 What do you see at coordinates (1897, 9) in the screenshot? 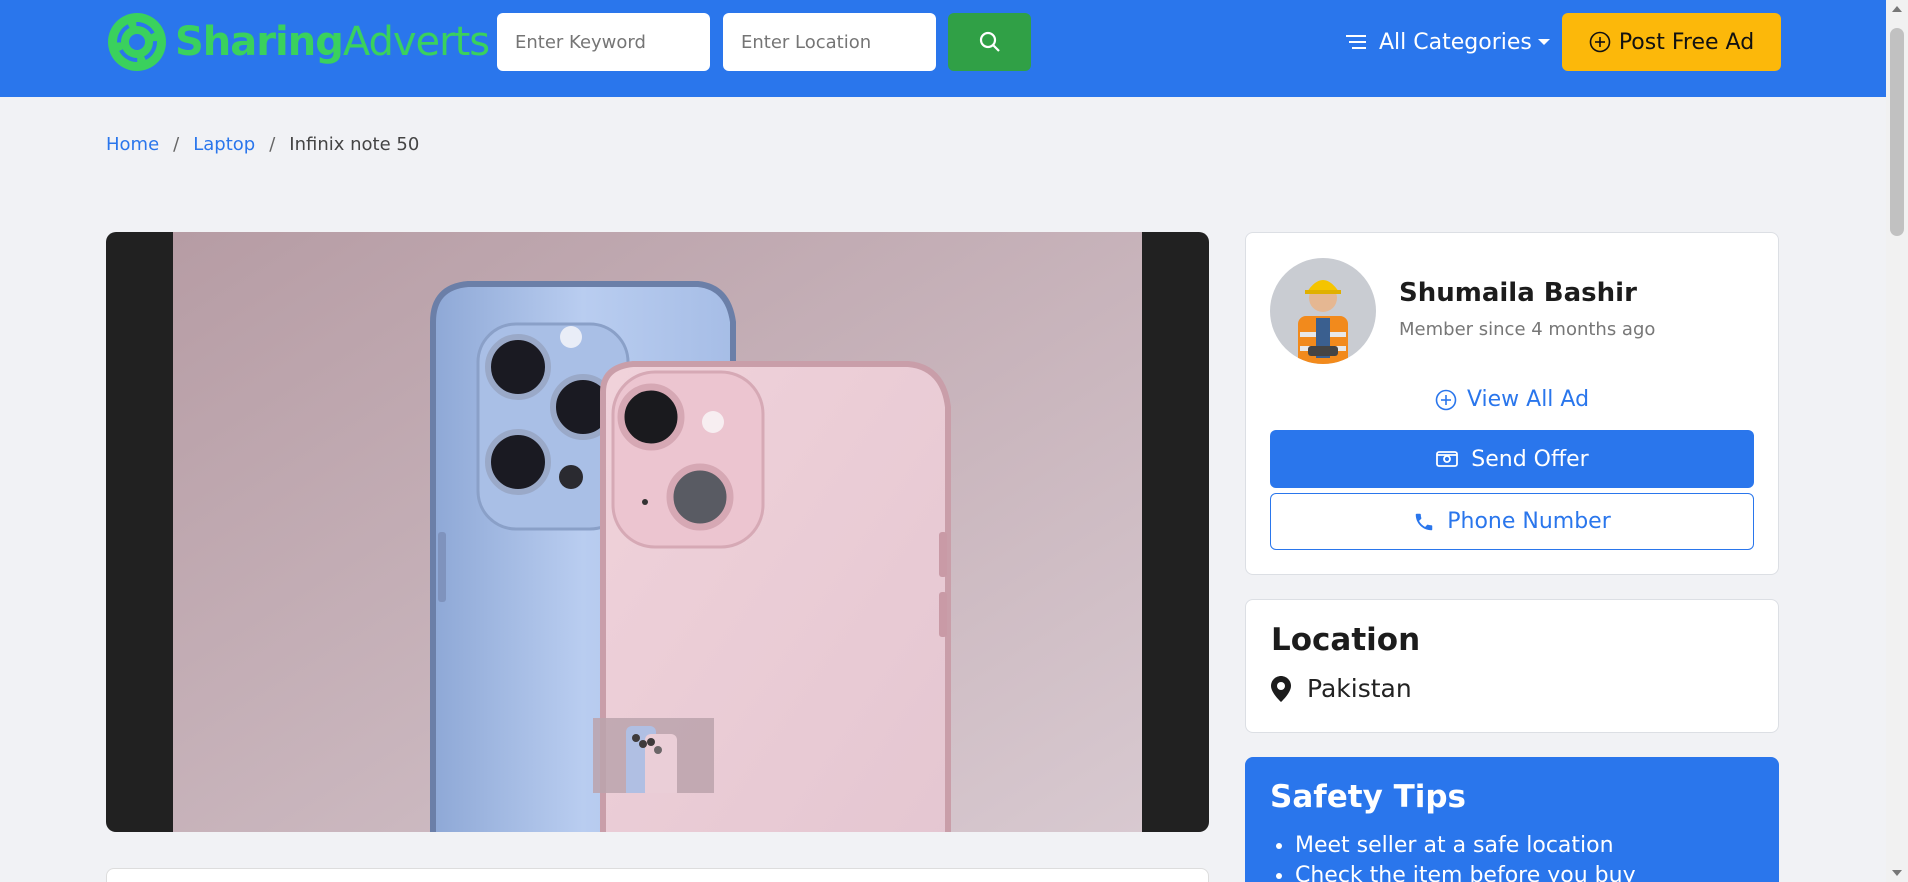
I see `scroll-up-arrow-icon` at bounding box center [1897, 9].